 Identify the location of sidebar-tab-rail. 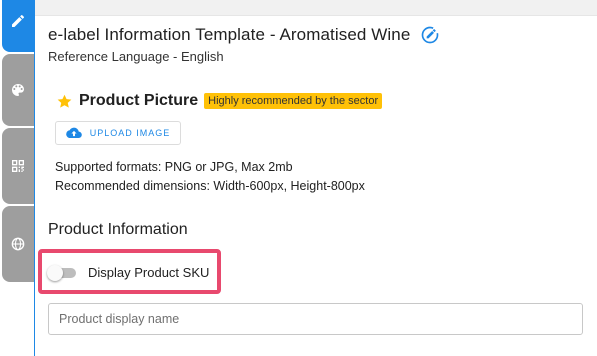
(17, 178).